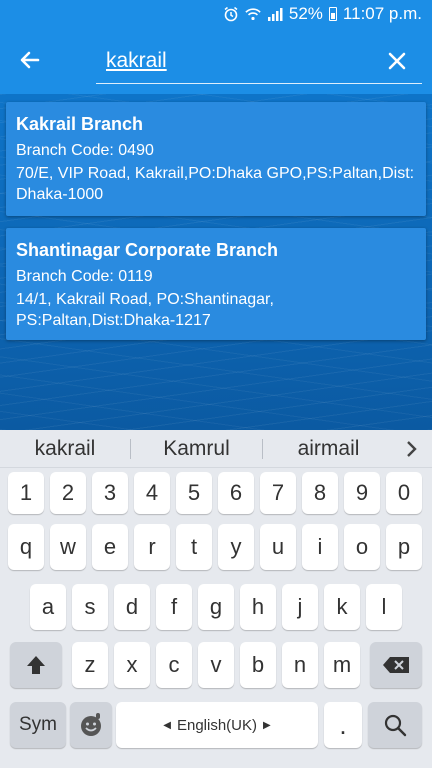 Image resolution: width=432 pixels, height=768 pixels. I want to click on key-k: k, so click(342, 607).